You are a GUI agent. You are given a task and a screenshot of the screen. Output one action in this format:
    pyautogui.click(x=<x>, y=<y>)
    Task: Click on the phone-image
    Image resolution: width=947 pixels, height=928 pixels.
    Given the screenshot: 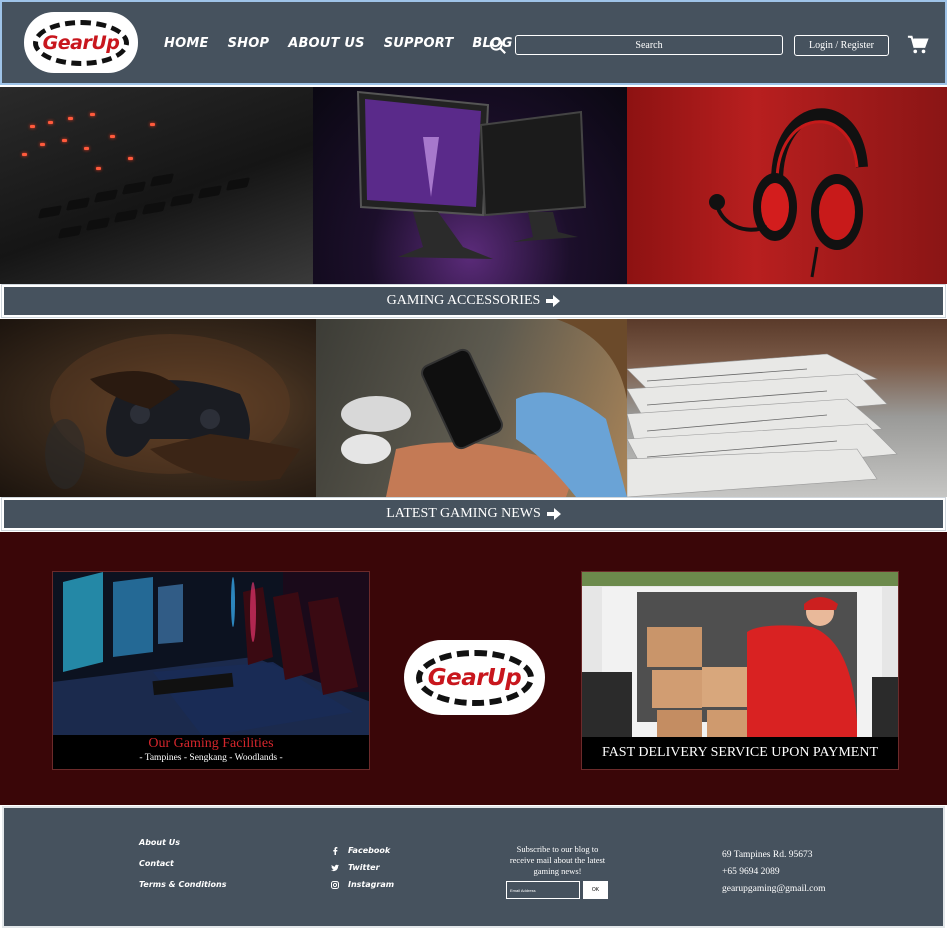 What is the action you would take?
    pyautogui.click(x=471, y=408)
    